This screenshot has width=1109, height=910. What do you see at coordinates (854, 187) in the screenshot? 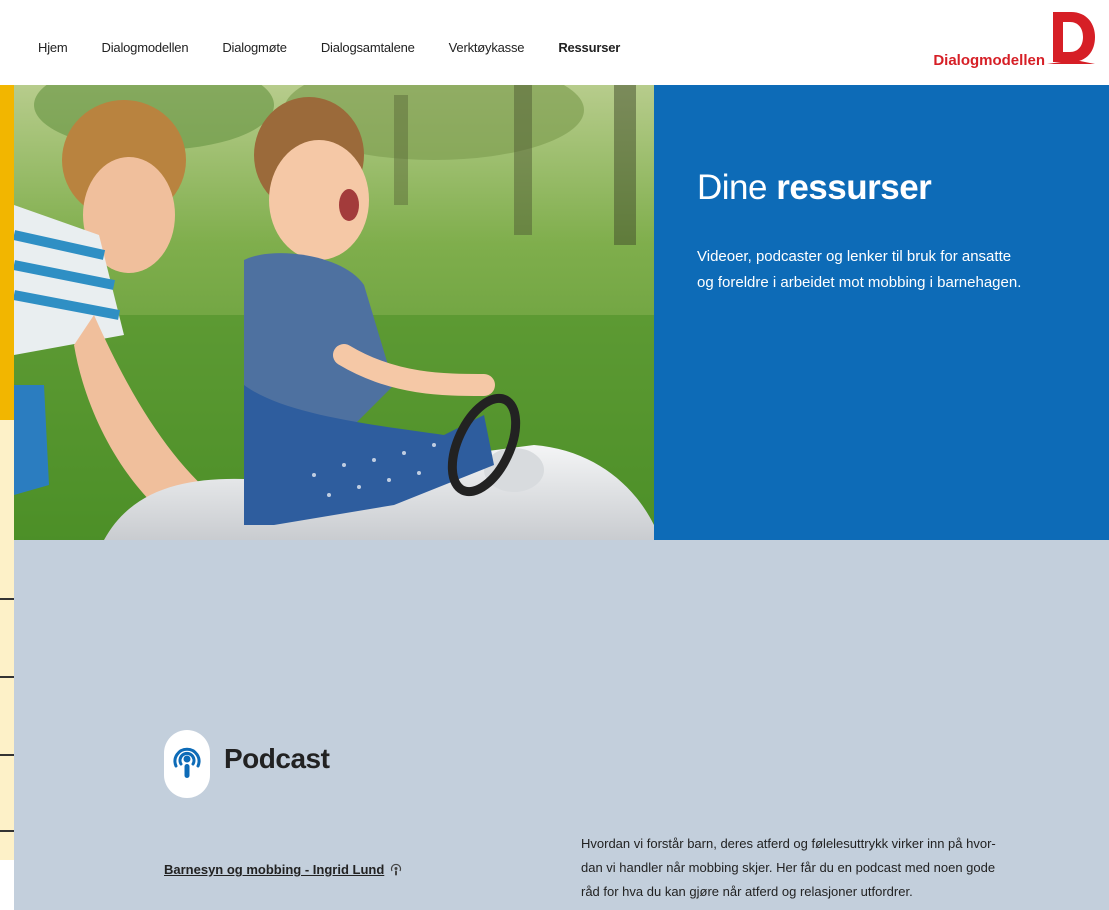
I see `hero-title-bold: ressurser` at bounding box center [854, 187].